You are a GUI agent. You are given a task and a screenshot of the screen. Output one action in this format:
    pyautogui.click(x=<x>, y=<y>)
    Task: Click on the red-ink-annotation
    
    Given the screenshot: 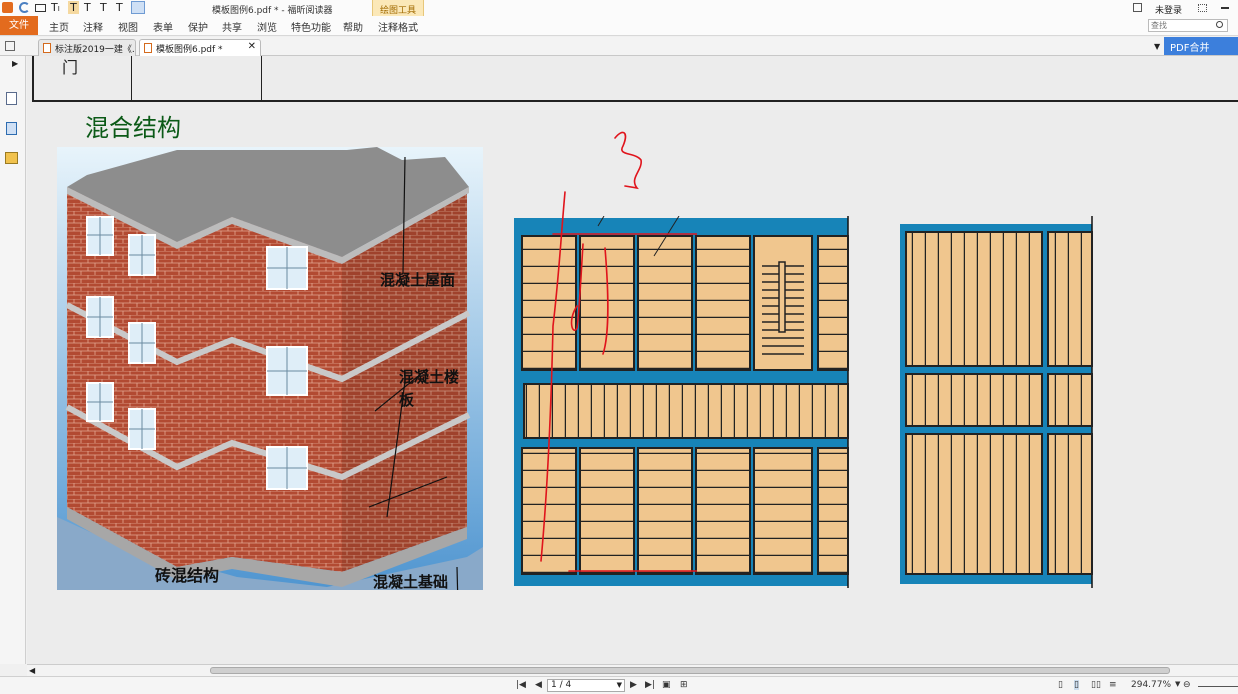 What is the action you would take?
    pyautogui.click(x=618, y=351)
    